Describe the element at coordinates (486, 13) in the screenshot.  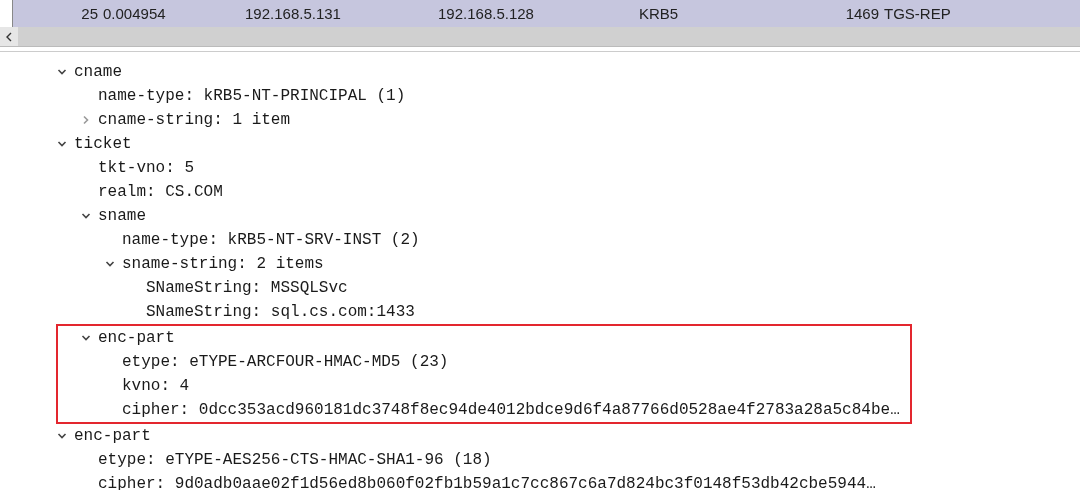
I see `packet-cell-text: 192.168.5.128` at that location.